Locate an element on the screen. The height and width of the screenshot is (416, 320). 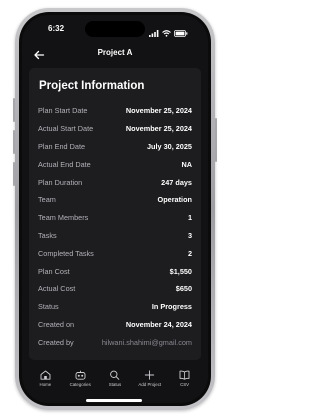
info-row-plan-cost: Plan Cost $1,550 is located at coordinates (115, 271).